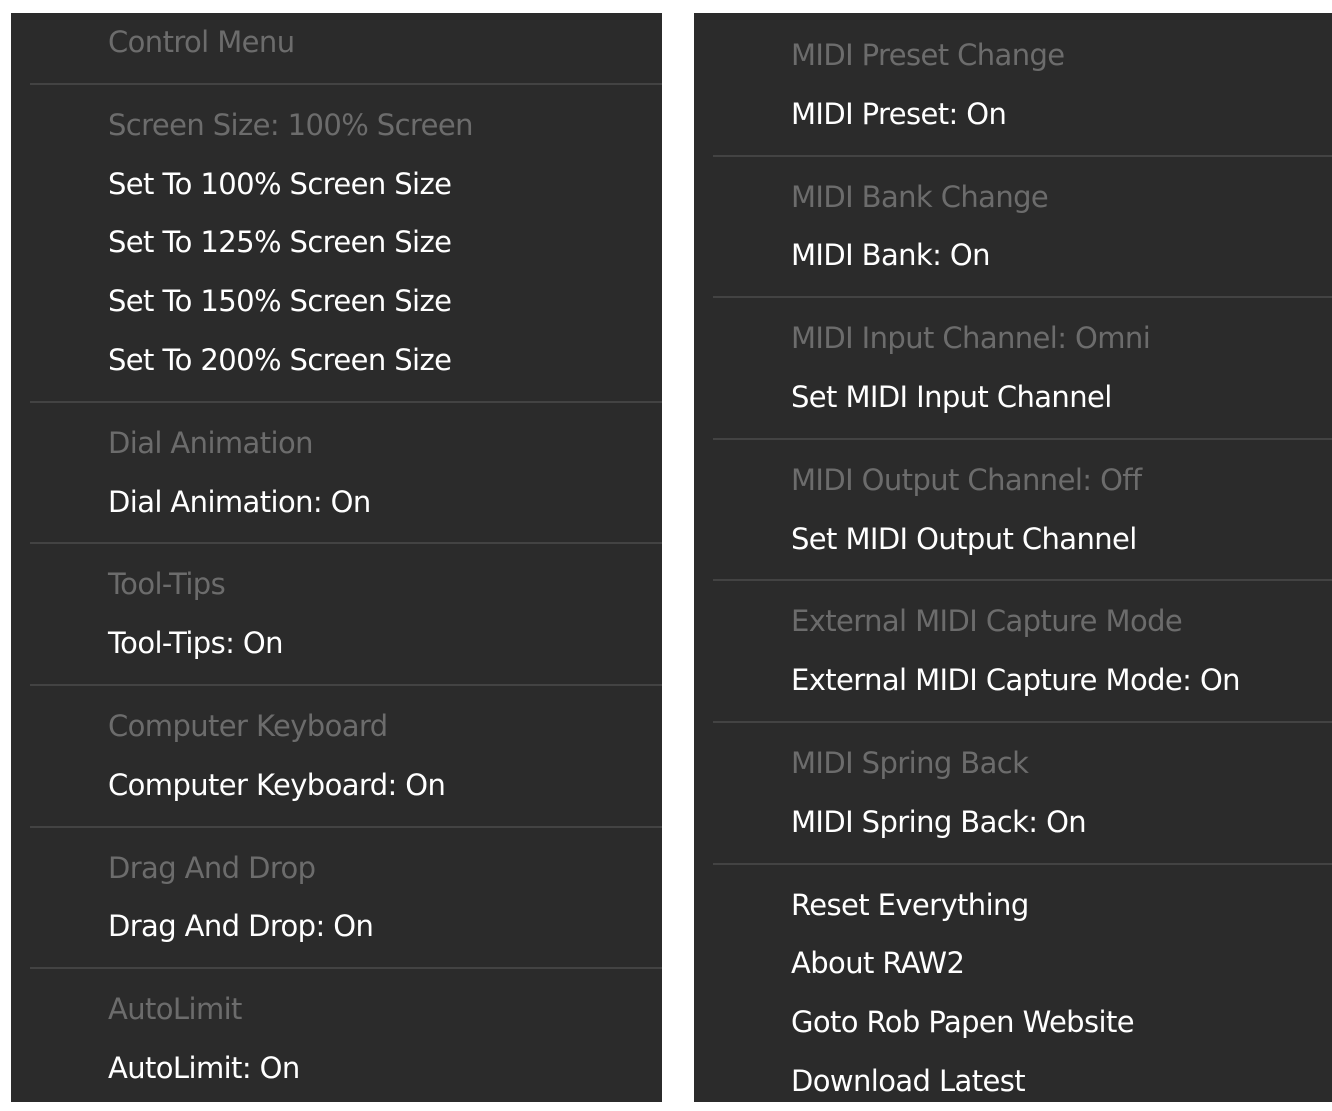 This screenshot has height=1111, width=1332. I want to click on set-200-screen-size-menu-item: Set To 200% Screen Size, so click(336, 360).